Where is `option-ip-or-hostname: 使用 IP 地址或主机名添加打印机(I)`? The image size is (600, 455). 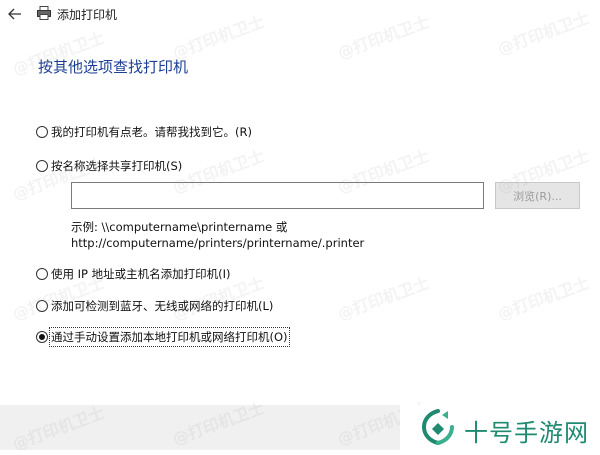
option-ip-or-hostname: 使用 IP 地址或主机名添加打印机(I) is located at coordinates (133, 274).